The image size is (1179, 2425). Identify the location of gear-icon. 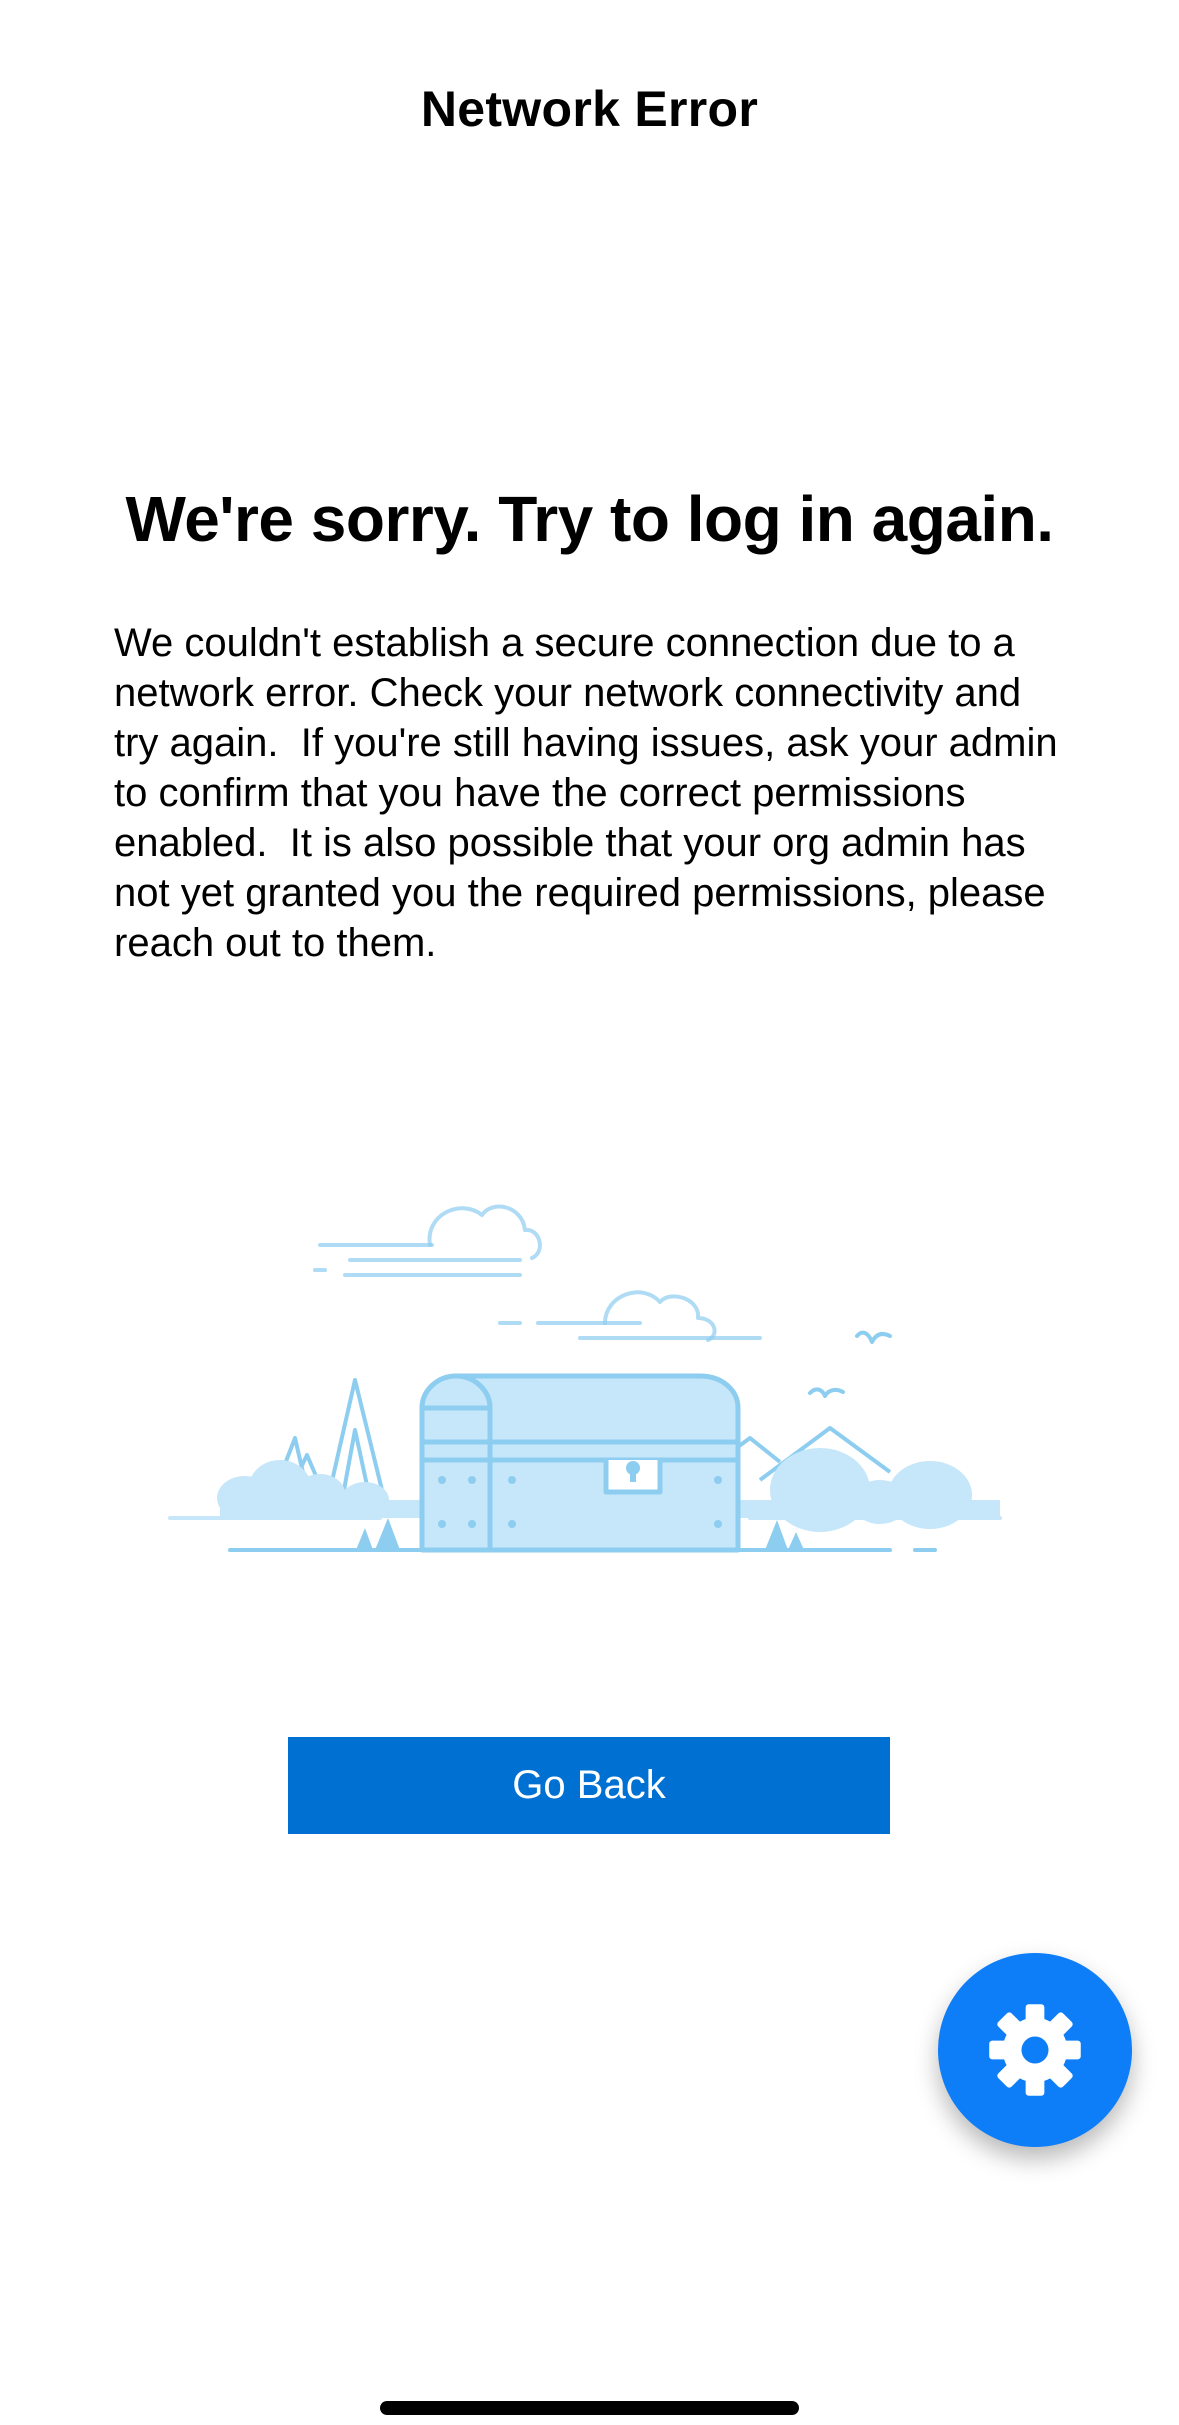
(1035, 2050).